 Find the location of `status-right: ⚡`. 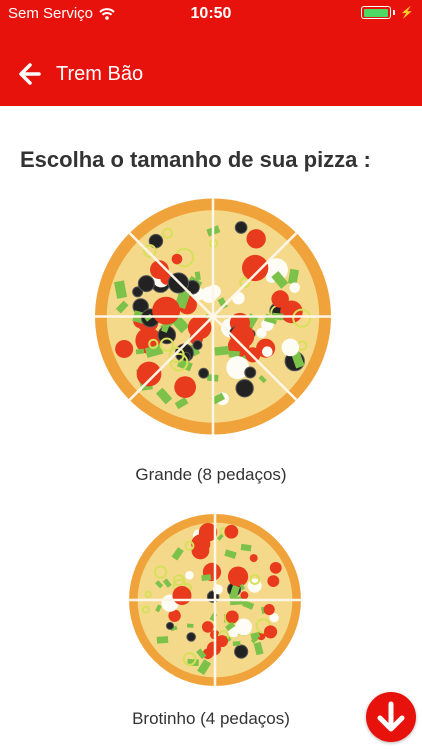

status-right: ⚡ is located at coordinates (387, 12).